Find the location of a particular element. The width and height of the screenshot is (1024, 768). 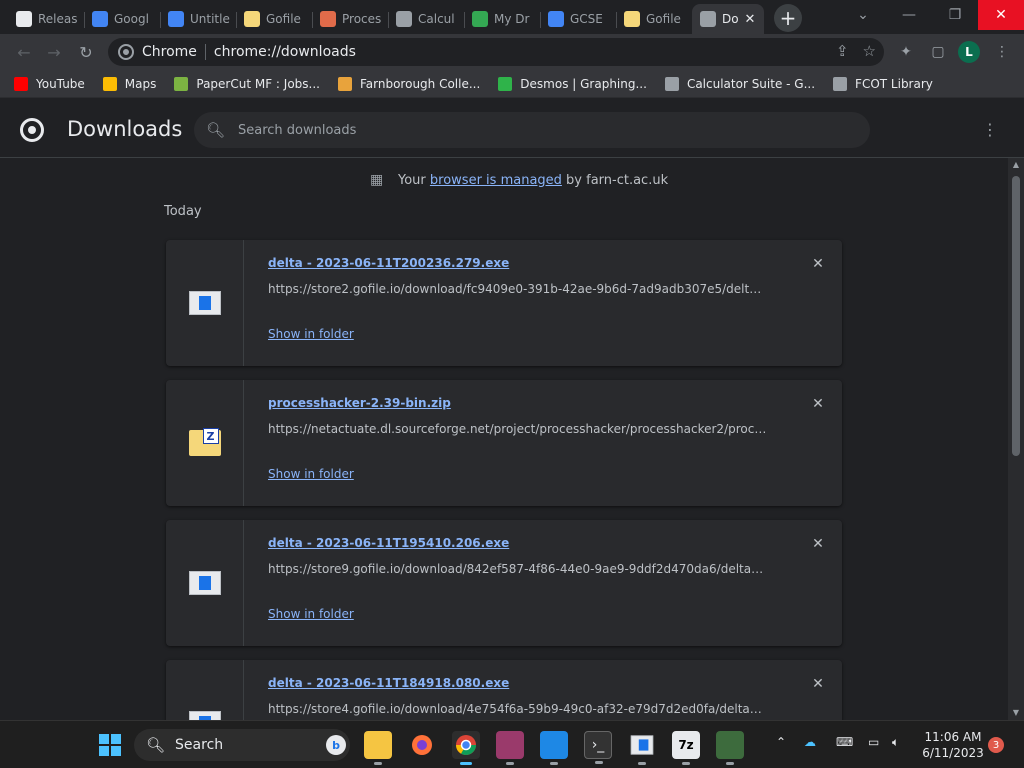

firefox-icon is located at coordinates (422, 745).